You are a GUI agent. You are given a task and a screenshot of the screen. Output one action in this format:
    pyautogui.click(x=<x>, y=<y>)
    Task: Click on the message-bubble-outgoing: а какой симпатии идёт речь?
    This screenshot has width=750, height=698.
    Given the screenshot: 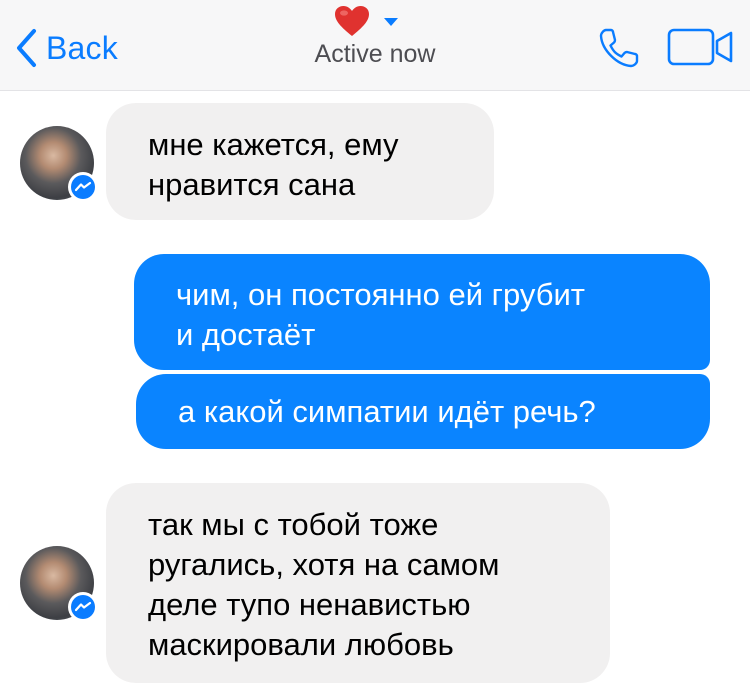 What is the action you would take?
    pyautogui.click(x=423, y=411)
    